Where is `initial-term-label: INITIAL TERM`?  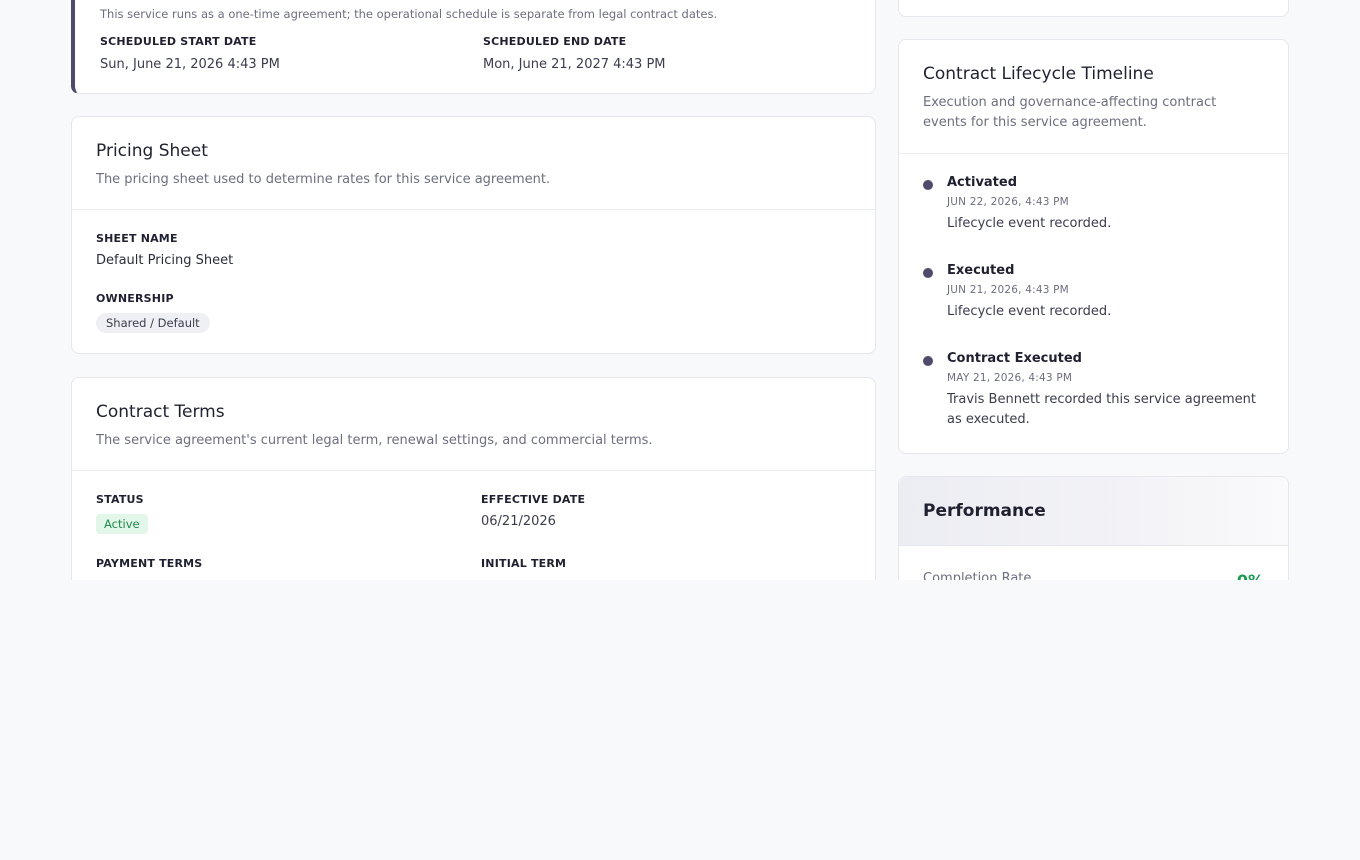 initial-term-label: INITIAL TERM is located at coordinates (524, 563).